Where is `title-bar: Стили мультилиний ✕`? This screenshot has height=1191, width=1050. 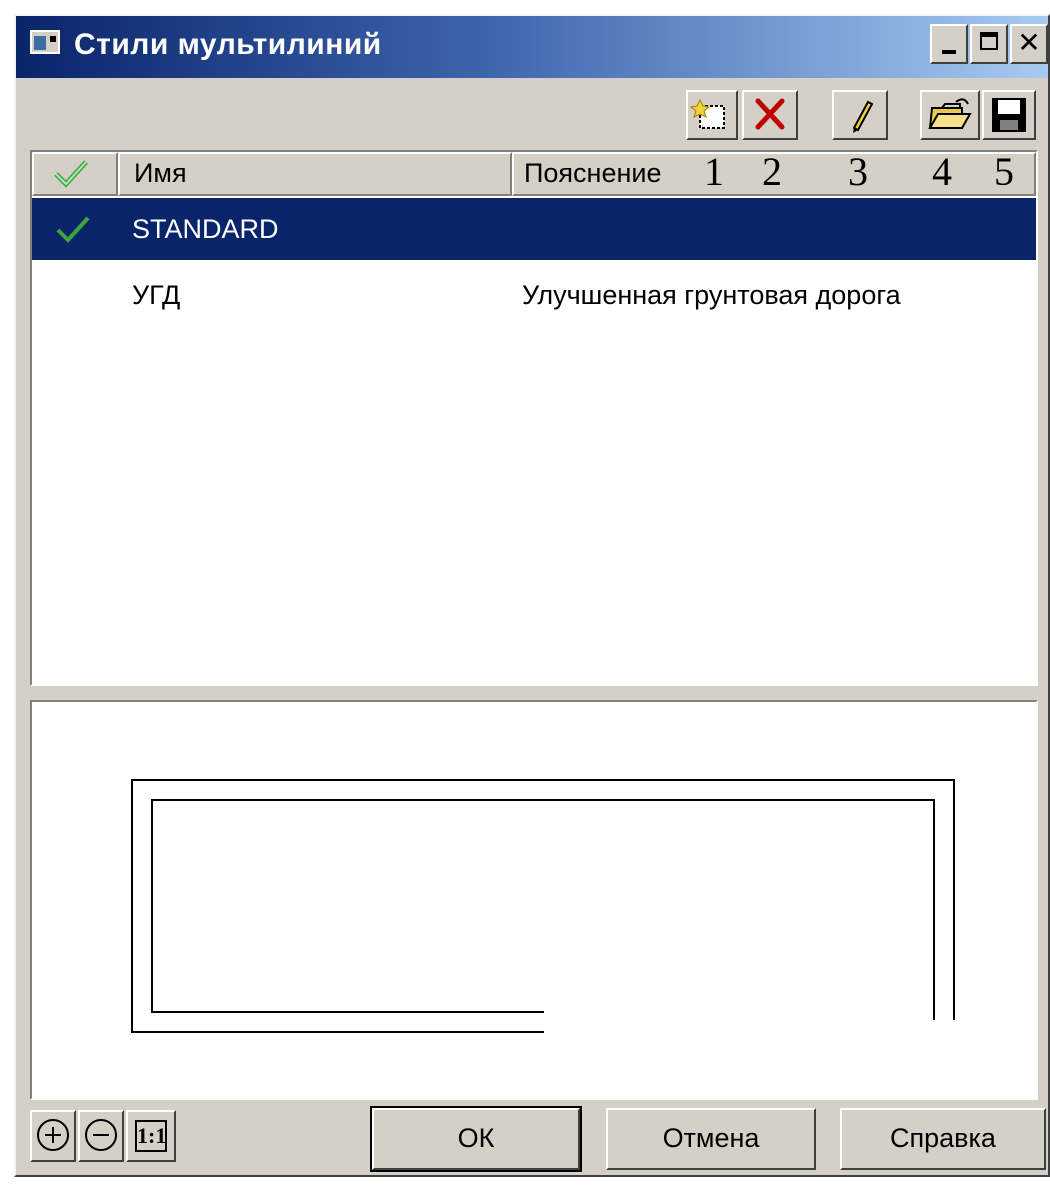 title-bar: Стили мультилиний ✕ is located at coordinates (532, 47).